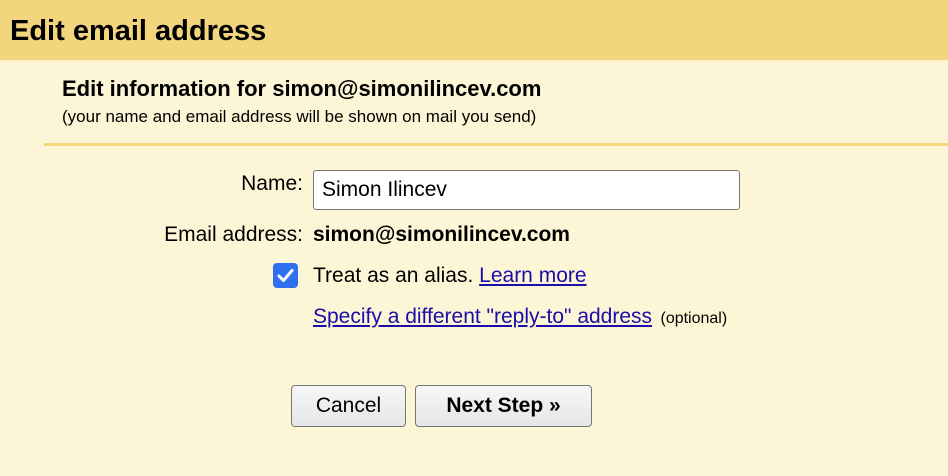 The width and height of the screenshot is (948, 476). I want to click on dialog-title: Edit email address, so click(138, 31).